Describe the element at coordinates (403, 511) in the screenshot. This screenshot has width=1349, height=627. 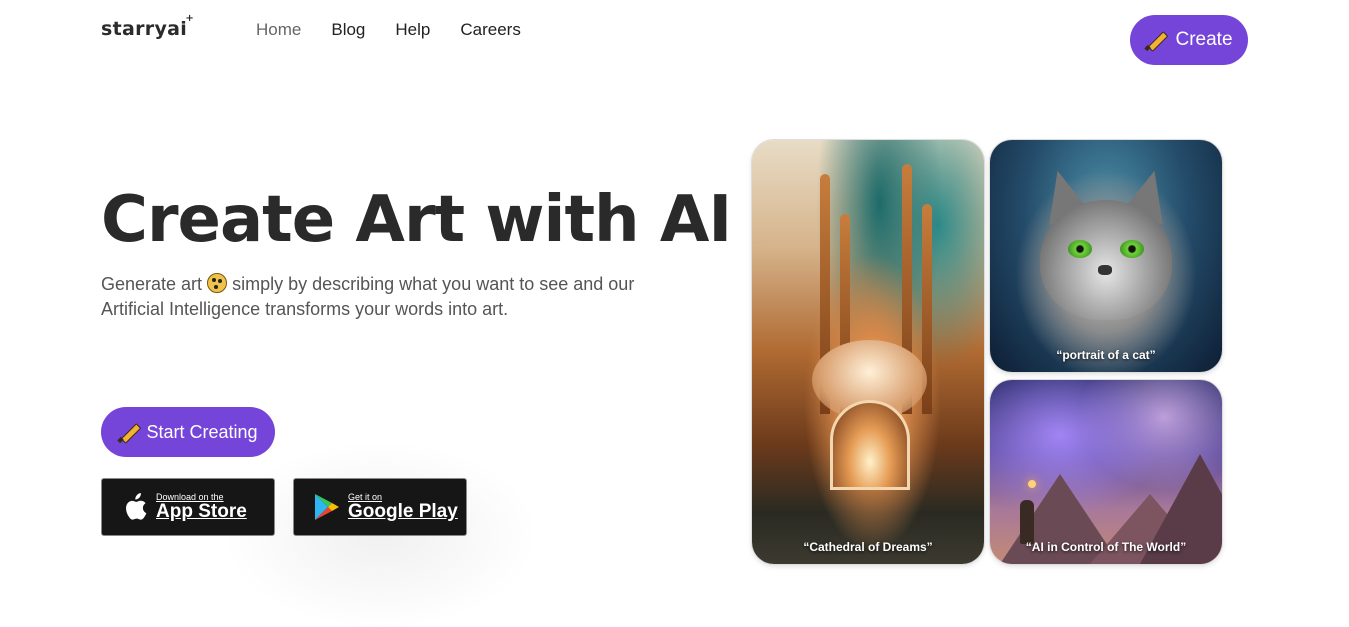
I see `google-play-big-text: Google Play` at that location.